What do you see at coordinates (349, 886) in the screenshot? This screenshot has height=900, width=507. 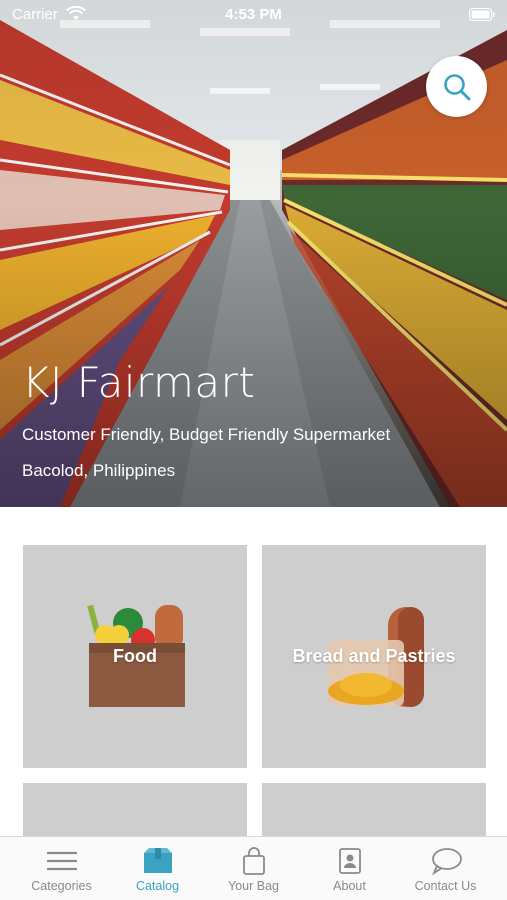 I see `tab-label: About` at bounding box center [349, 886].